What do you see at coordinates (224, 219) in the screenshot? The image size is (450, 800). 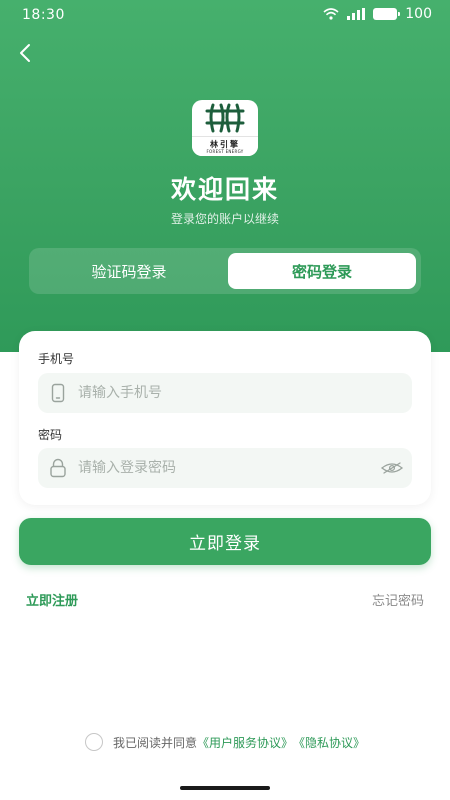 I see `page-subtitle: 登录您的账户以继续` at bounding box center [224, 219].